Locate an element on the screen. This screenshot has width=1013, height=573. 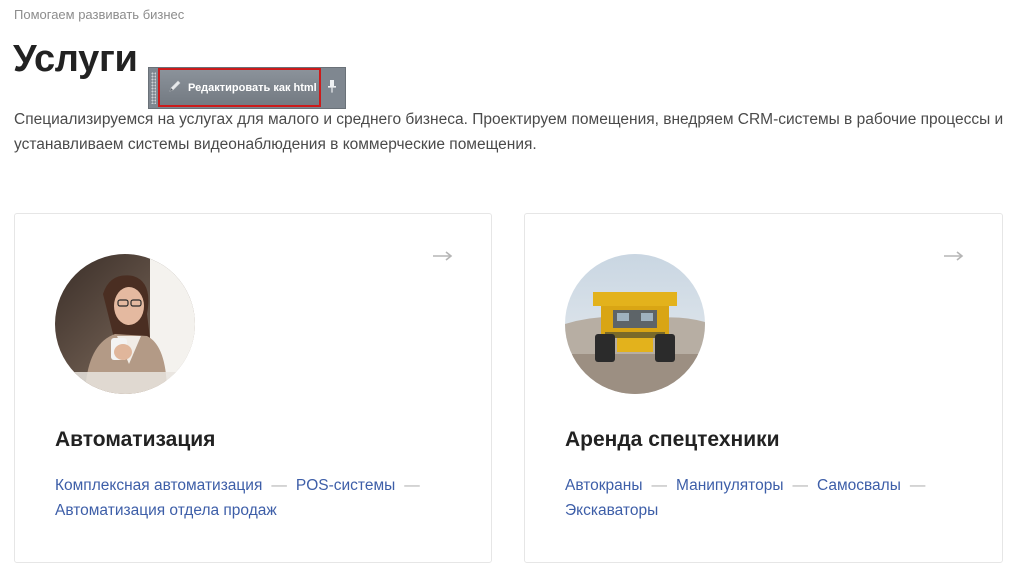
editor-toolbar: Редактировать как html is located at coordinates (247, 88).